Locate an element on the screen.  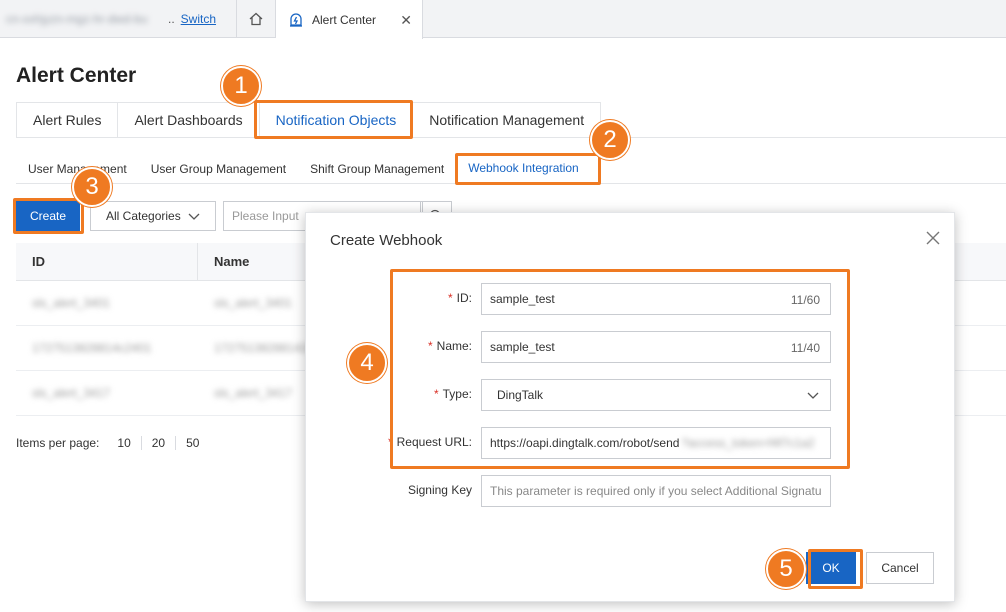
signing-key-label: Signing Key is located at coordinates (439, 490).